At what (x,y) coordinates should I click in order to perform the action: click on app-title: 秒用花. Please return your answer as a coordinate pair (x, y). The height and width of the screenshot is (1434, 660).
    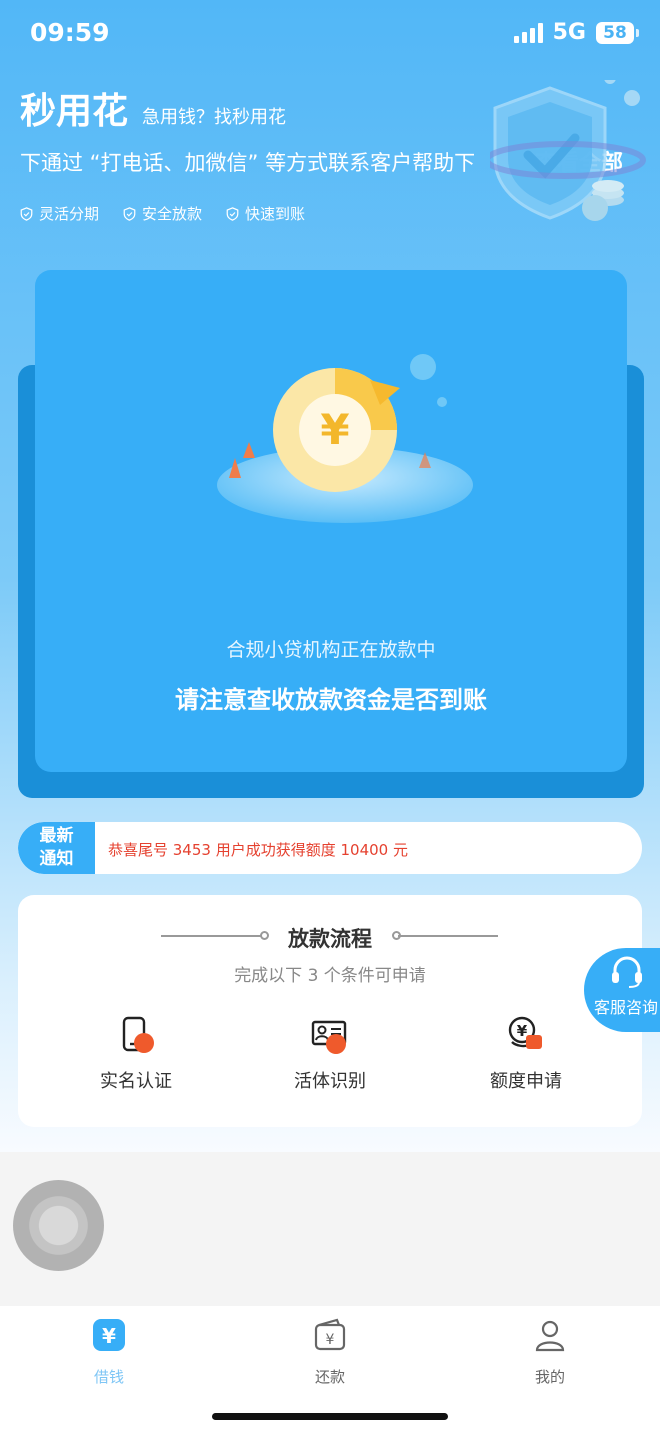
    Looking at the image, I should click on (74, 111).